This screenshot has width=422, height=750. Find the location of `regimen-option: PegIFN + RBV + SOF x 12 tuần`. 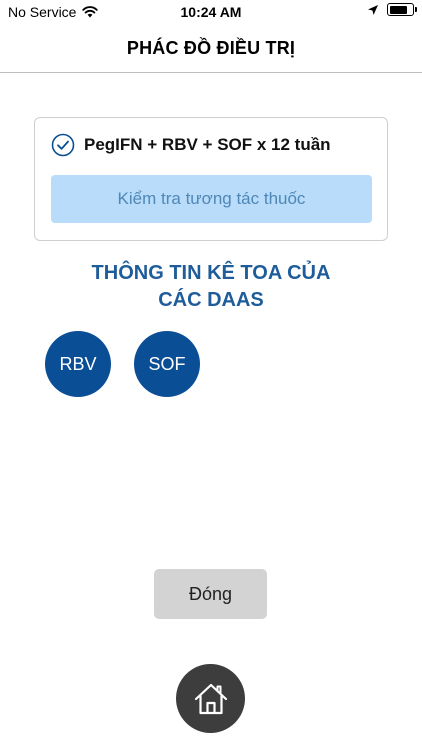

regimen-option: PegIFN + RBV + SOF x 12 tuần is located at coordinates (191, 145).